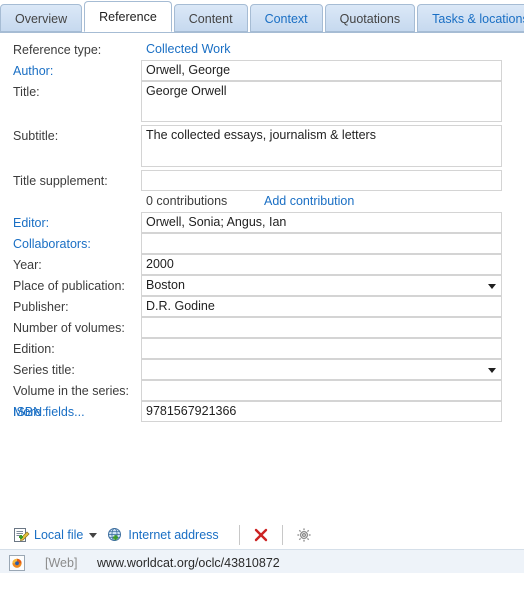 This screenshot has width=524, height=613. I want to click on field-row-series-title: Series title:, so click(262, 369).